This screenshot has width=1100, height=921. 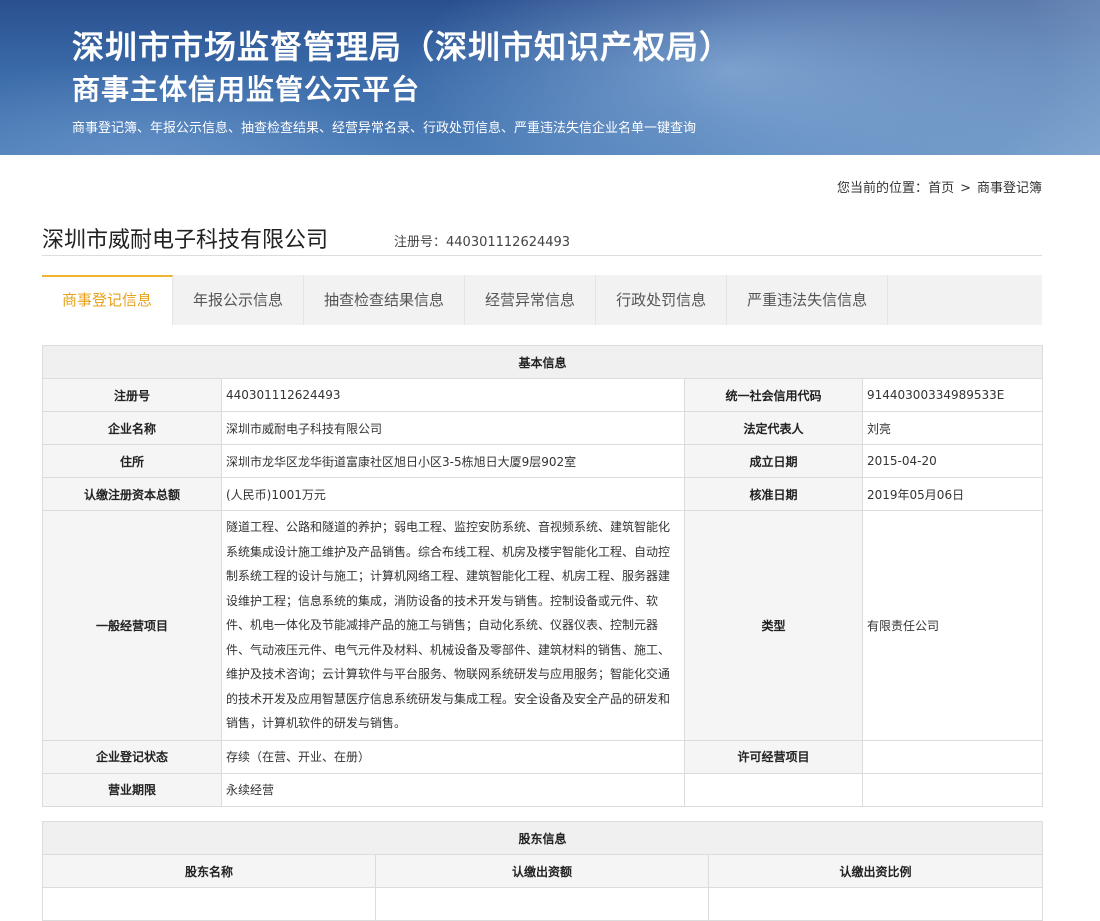 What do you see at coordinates (385, 300) in the screenshot?
I see `tab-inspection-results: 抽查检查结果信息` at bounding box center [385, 300].